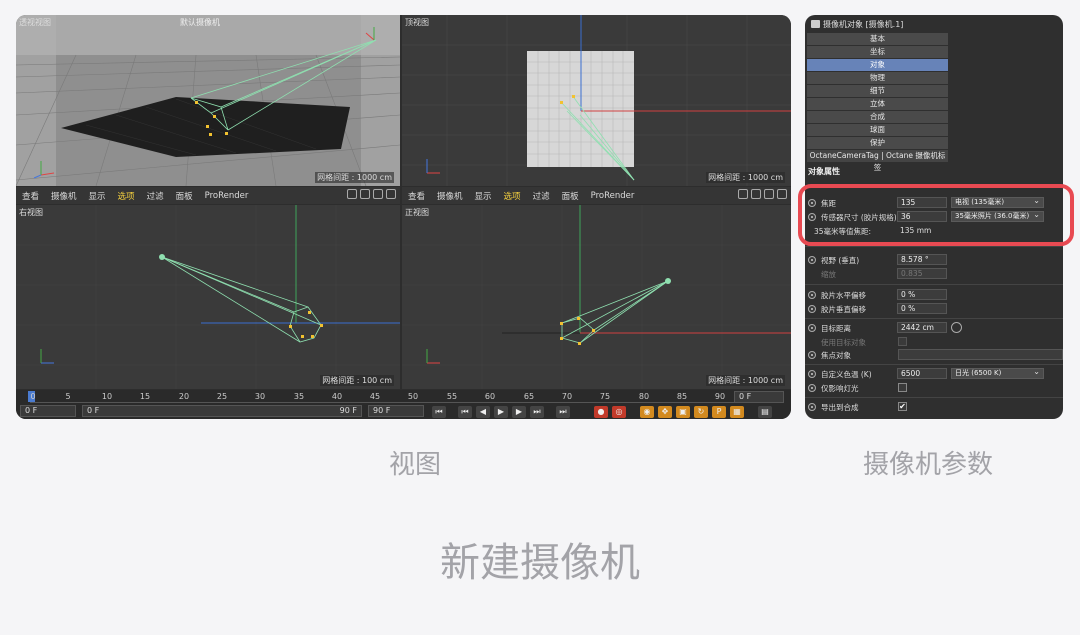  Describe the element at coordinates (644, 396) in the screenshot. I see `tick-label: 80` at that location.